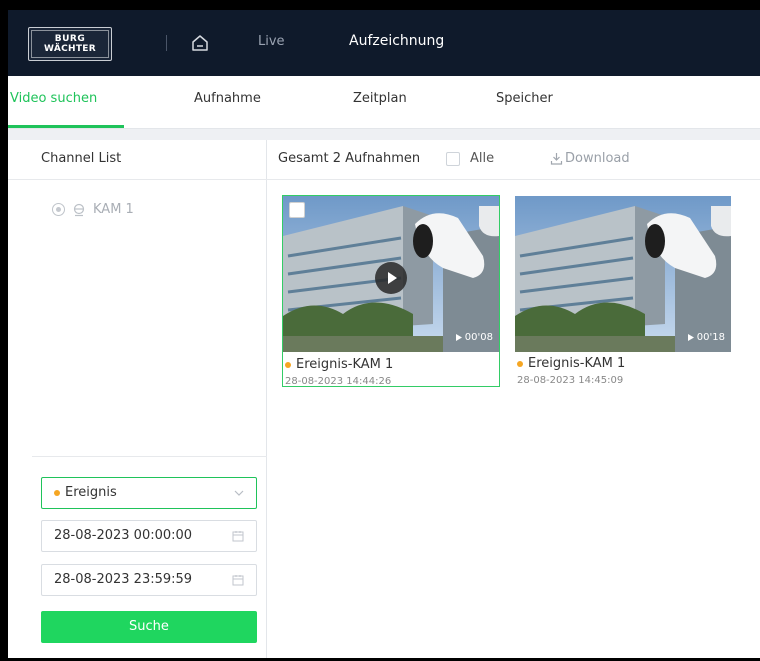 The width and height of the screenshot is (760, 661). Describe the element at coordinates (227, 98) in the screenshot. I see `tab-recording: Aufnahme` at that location.